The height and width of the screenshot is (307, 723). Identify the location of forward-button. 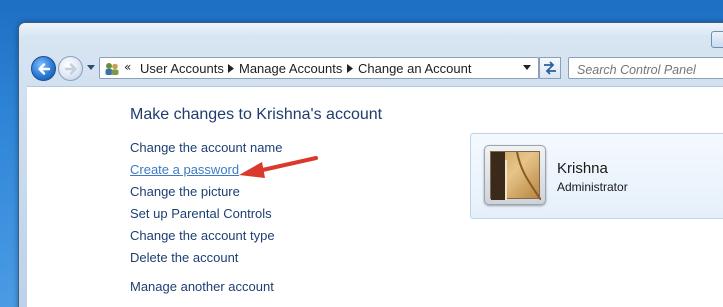
(70, 68).